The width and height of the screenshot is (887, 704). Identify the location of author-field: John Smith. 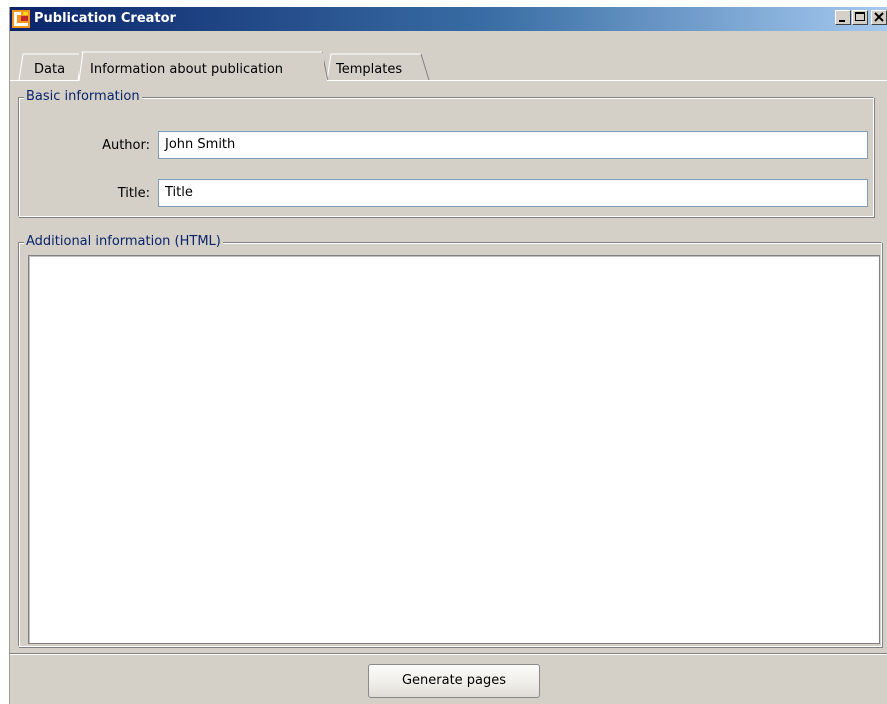
(513, 145).